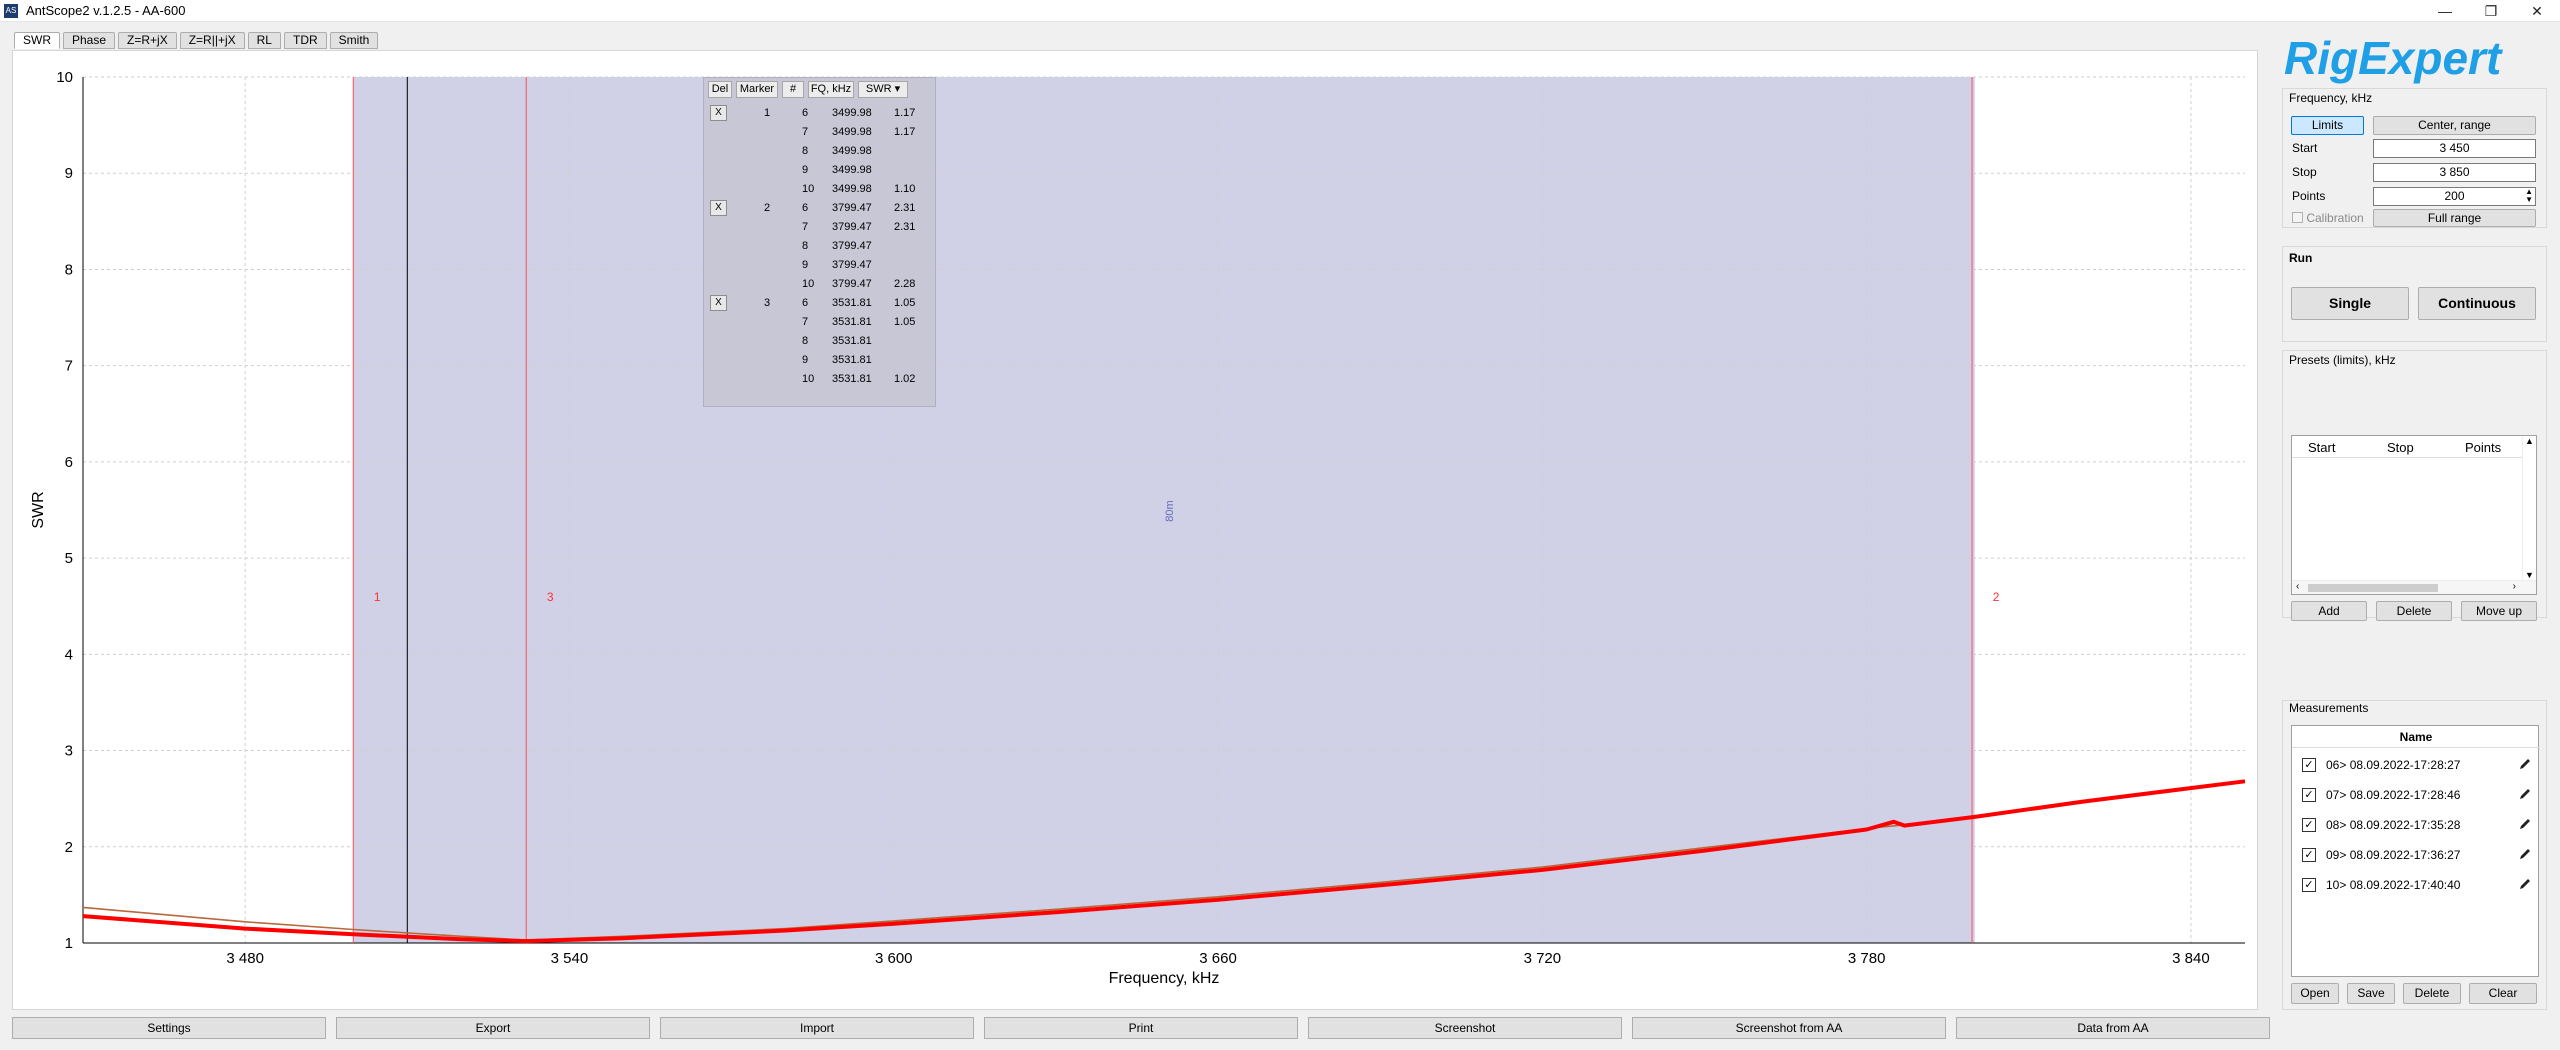 This screenshot has width=2560, height=1050. Describe the element at coordinates (2400, 447) in the screenshot. I see `col-stop: Stop` at that location.